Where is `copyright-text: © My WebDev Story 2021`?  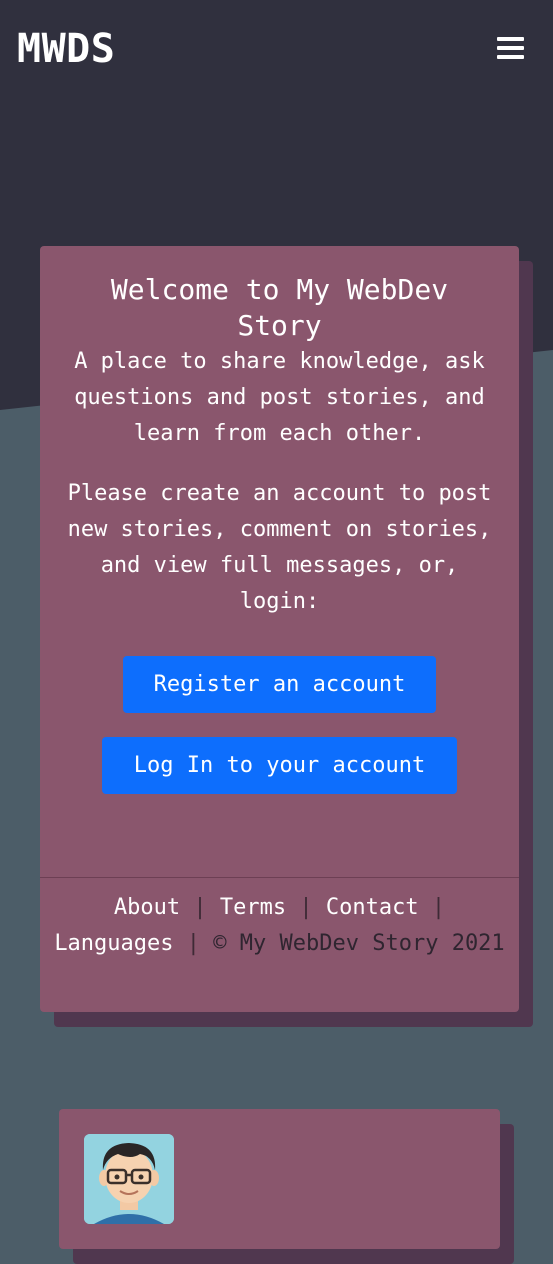 copyright-text: © My WebDev Story 2021 is located at coordinates (359, 943).